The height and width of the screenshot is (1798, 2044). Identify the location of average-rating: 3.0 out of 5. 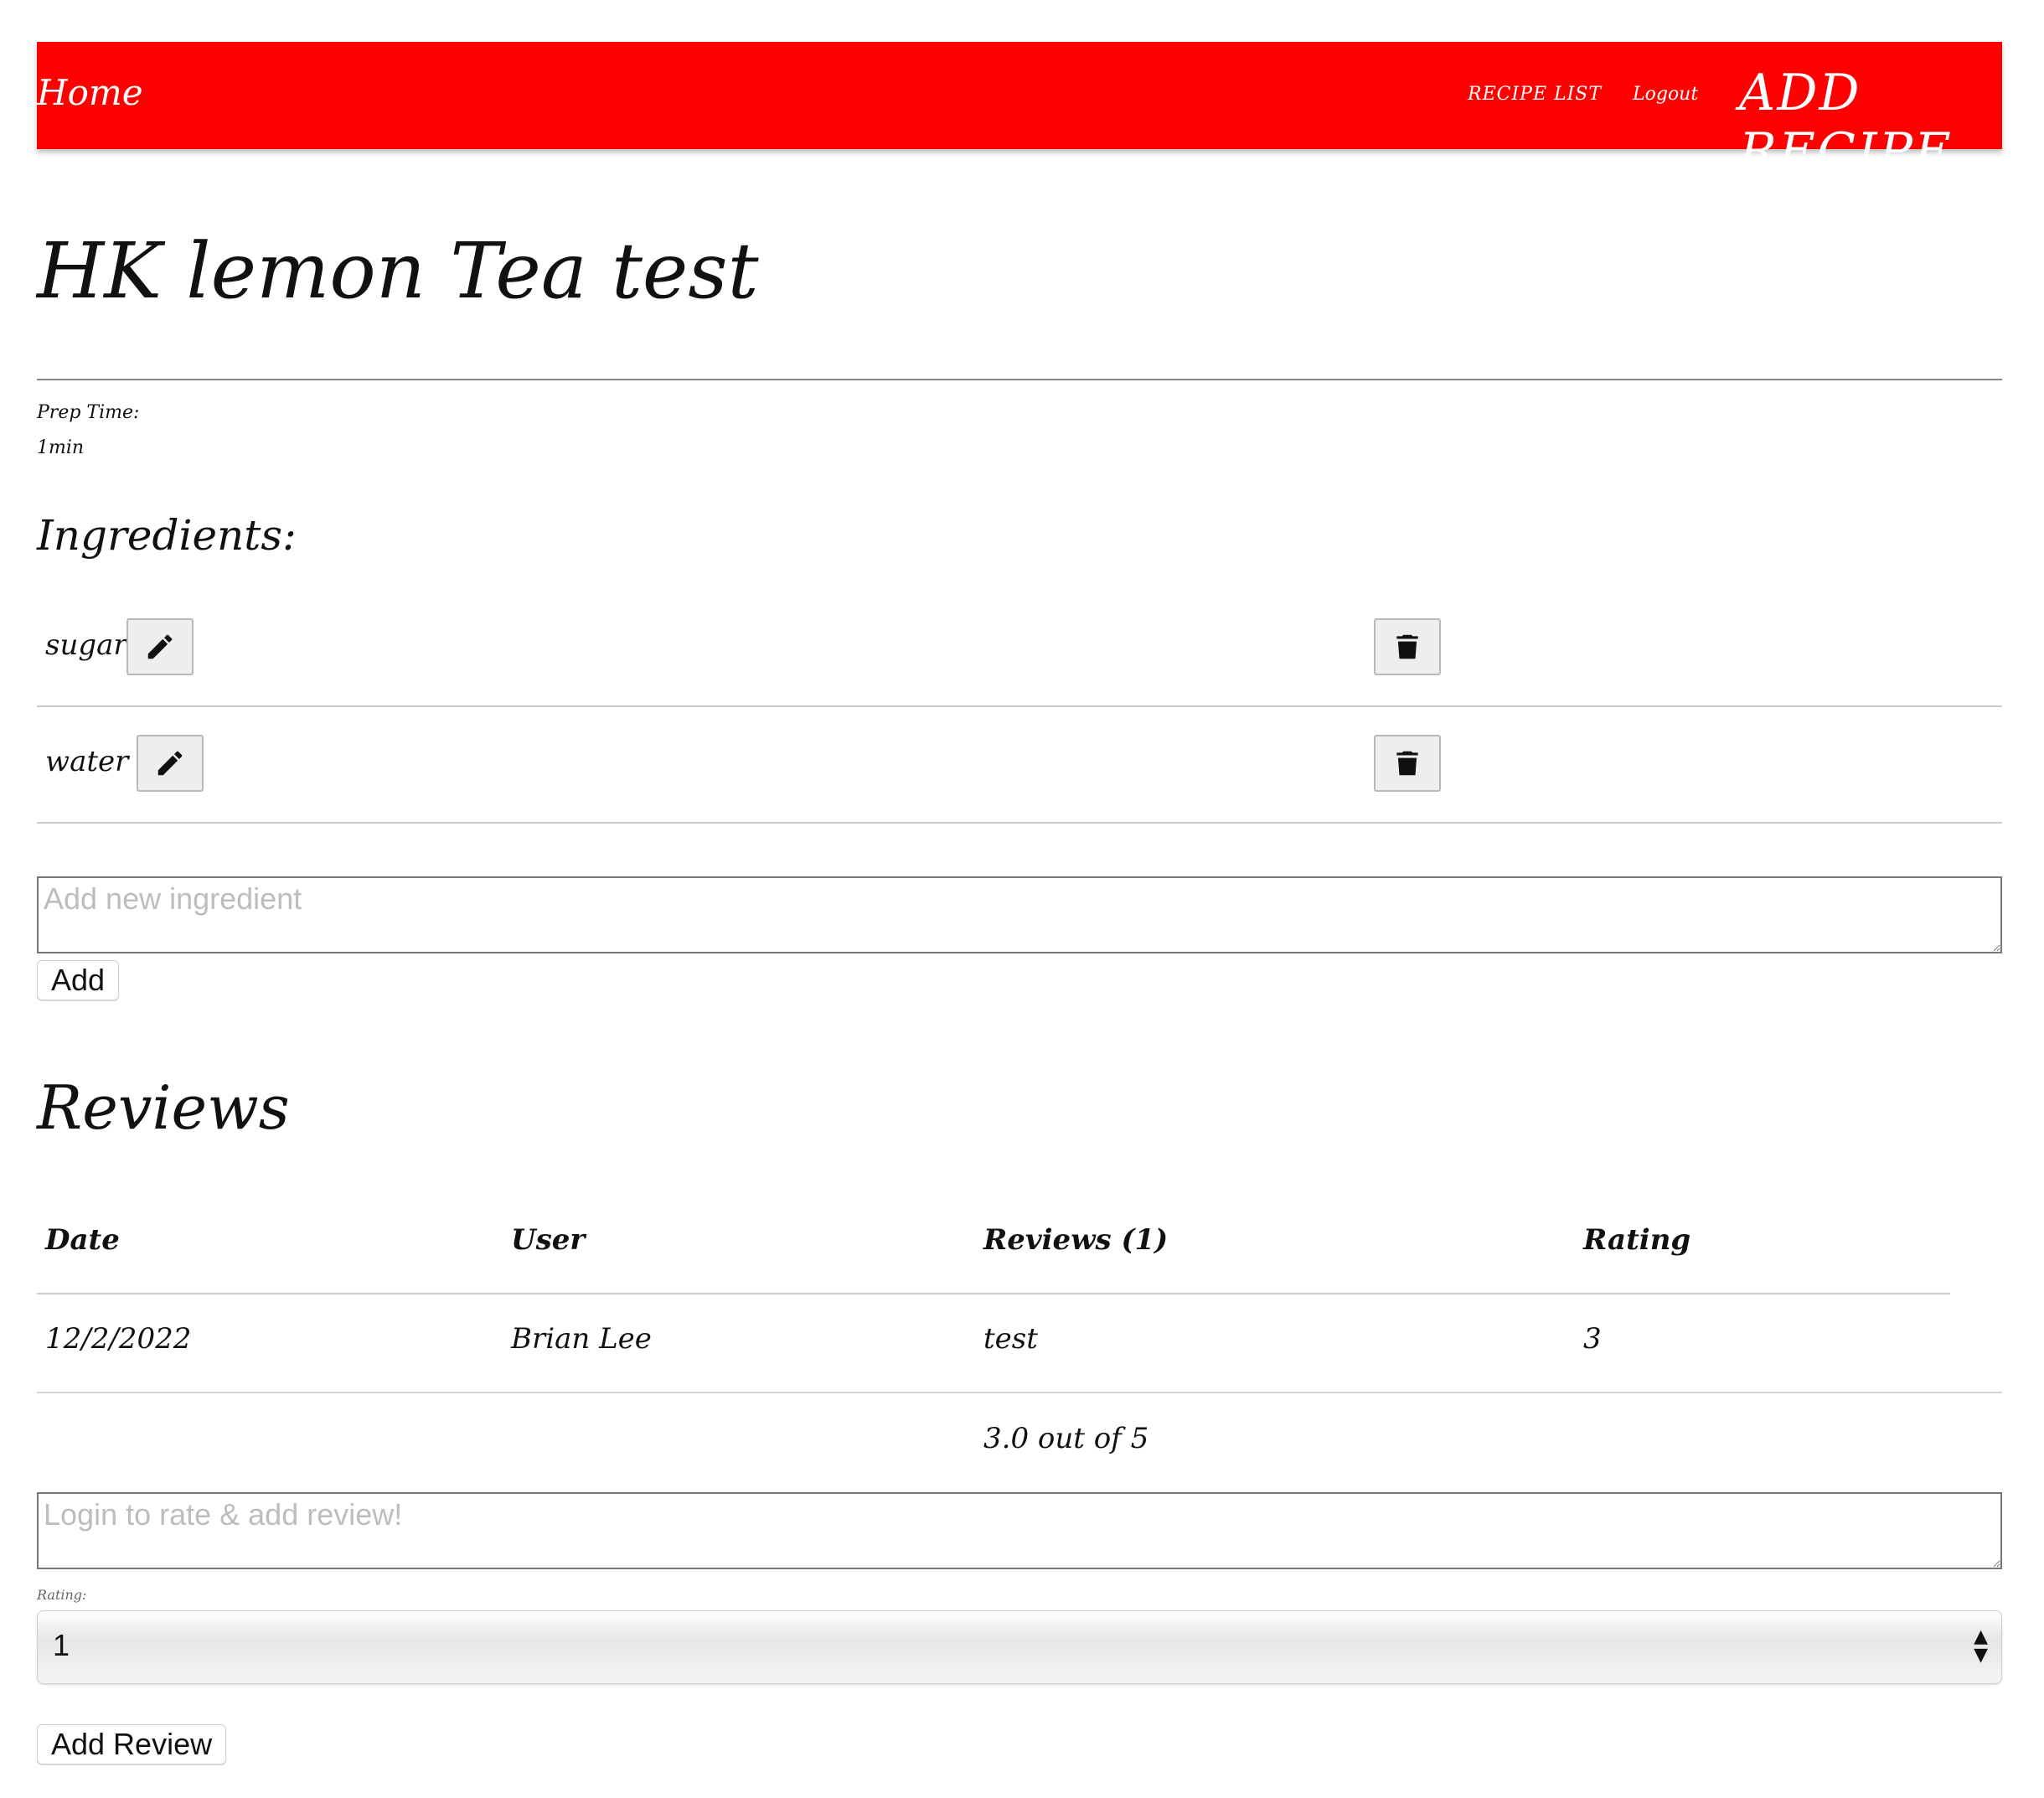
(1066, 1438).